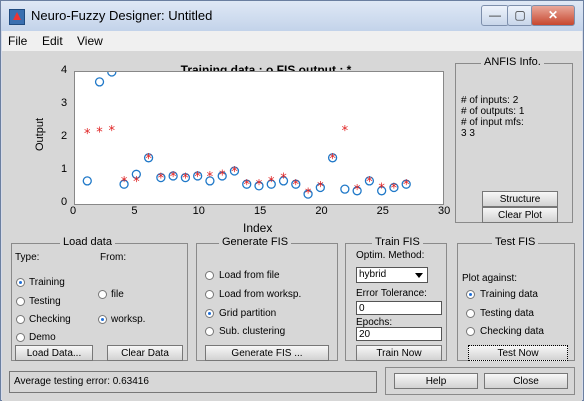 The width and height of the screenshot is (584, 401). I want to click on training-radio-label: Training, so click(47, 282).